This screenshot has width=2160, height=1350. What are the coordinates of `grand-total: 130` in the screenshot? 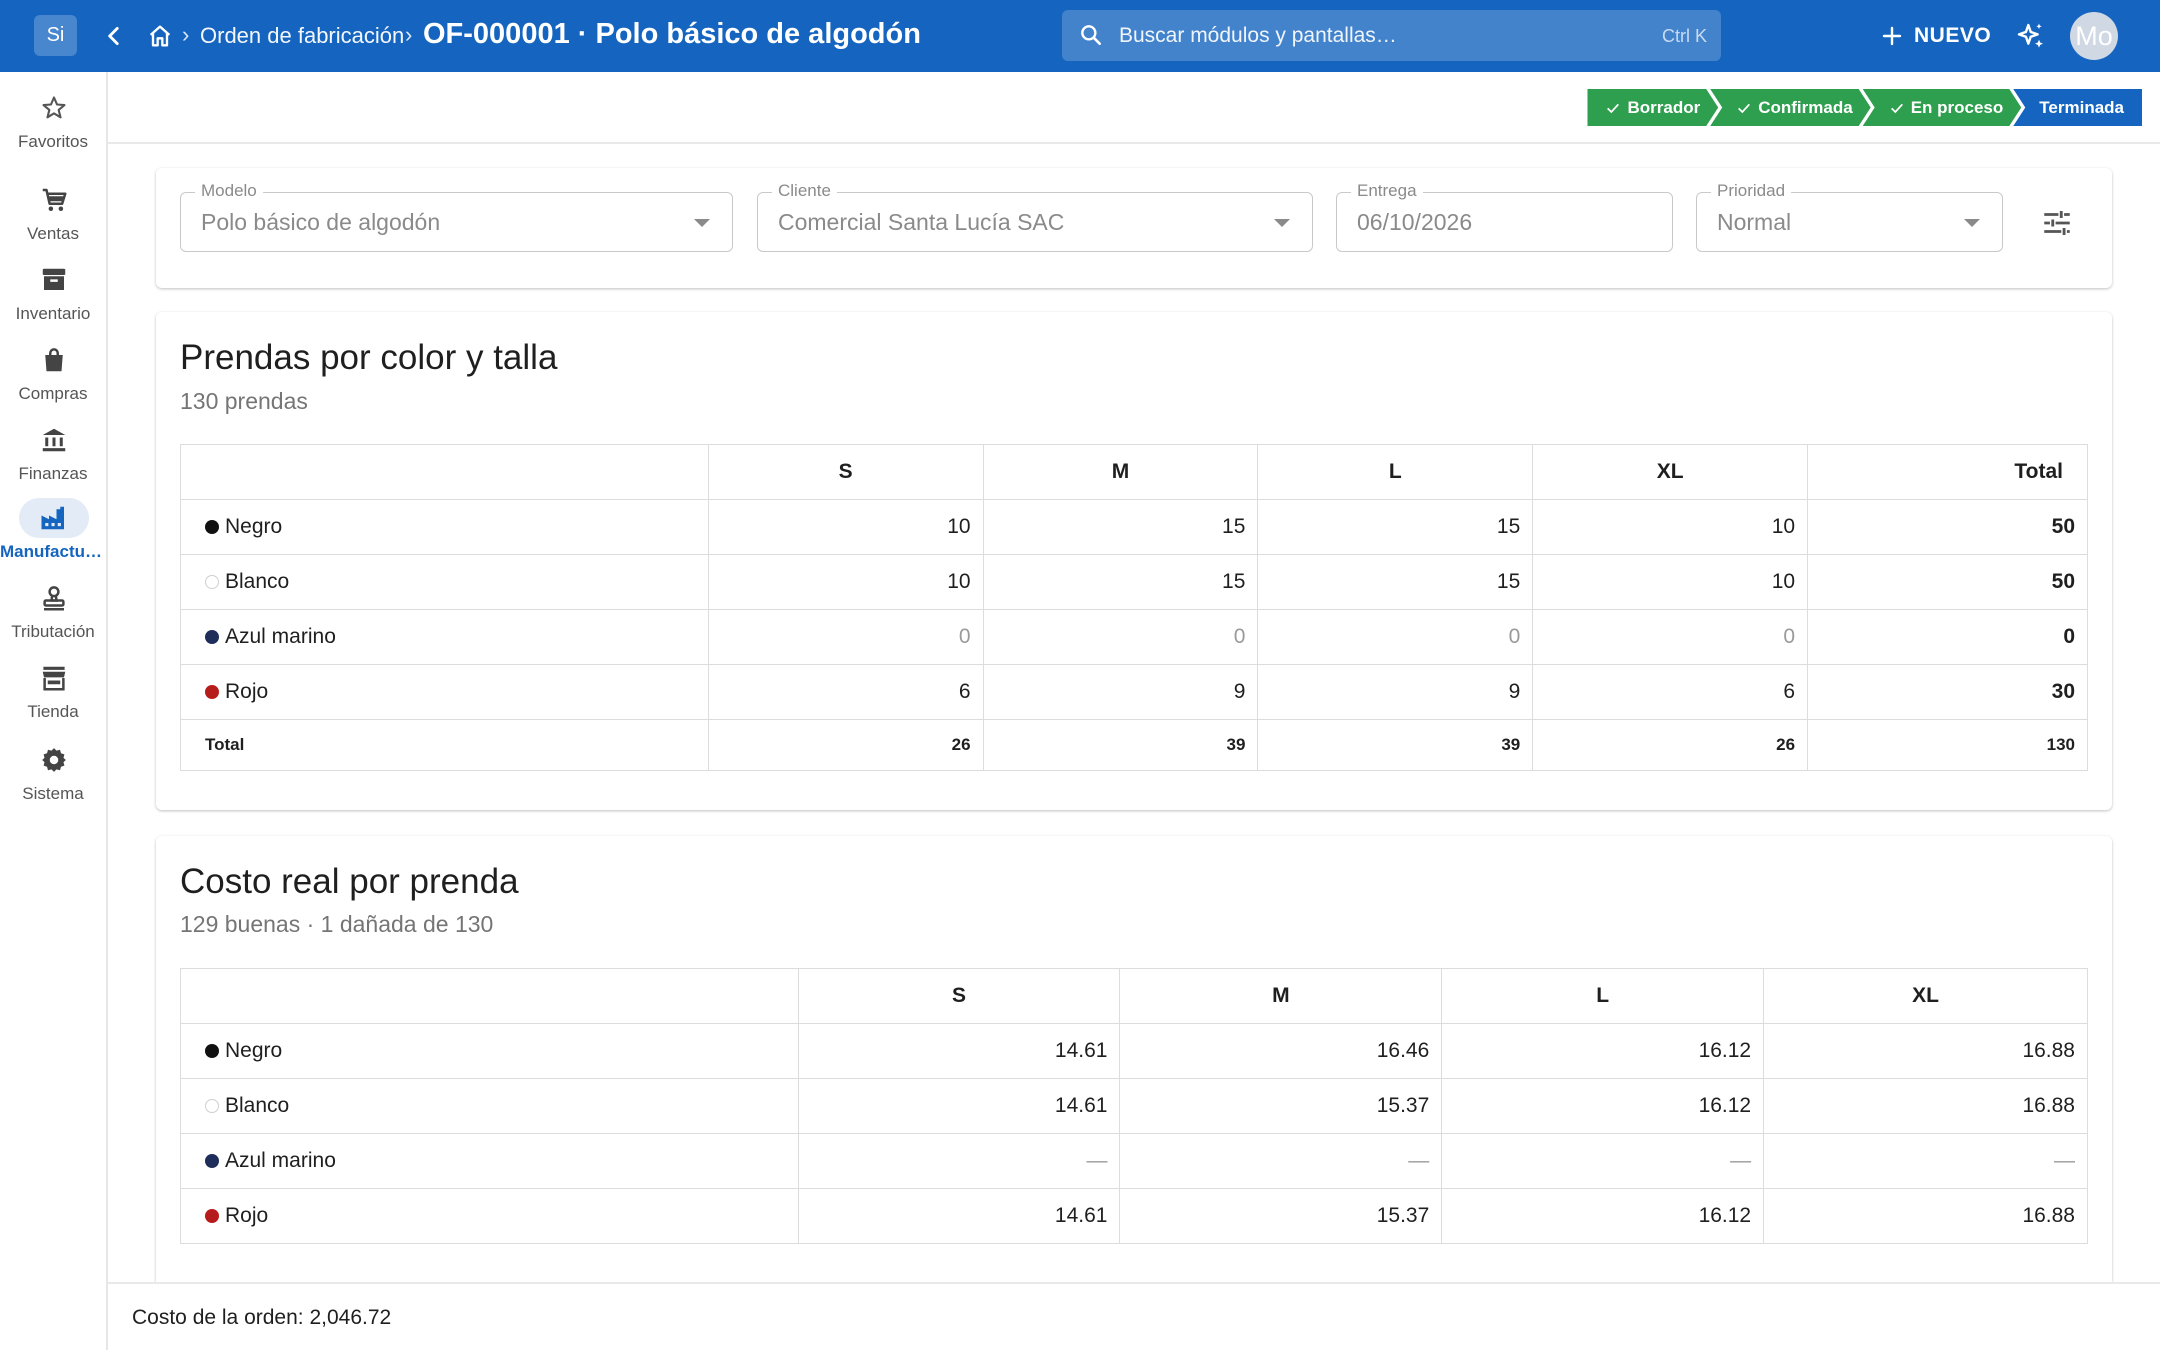 It's located at (1947, 745).